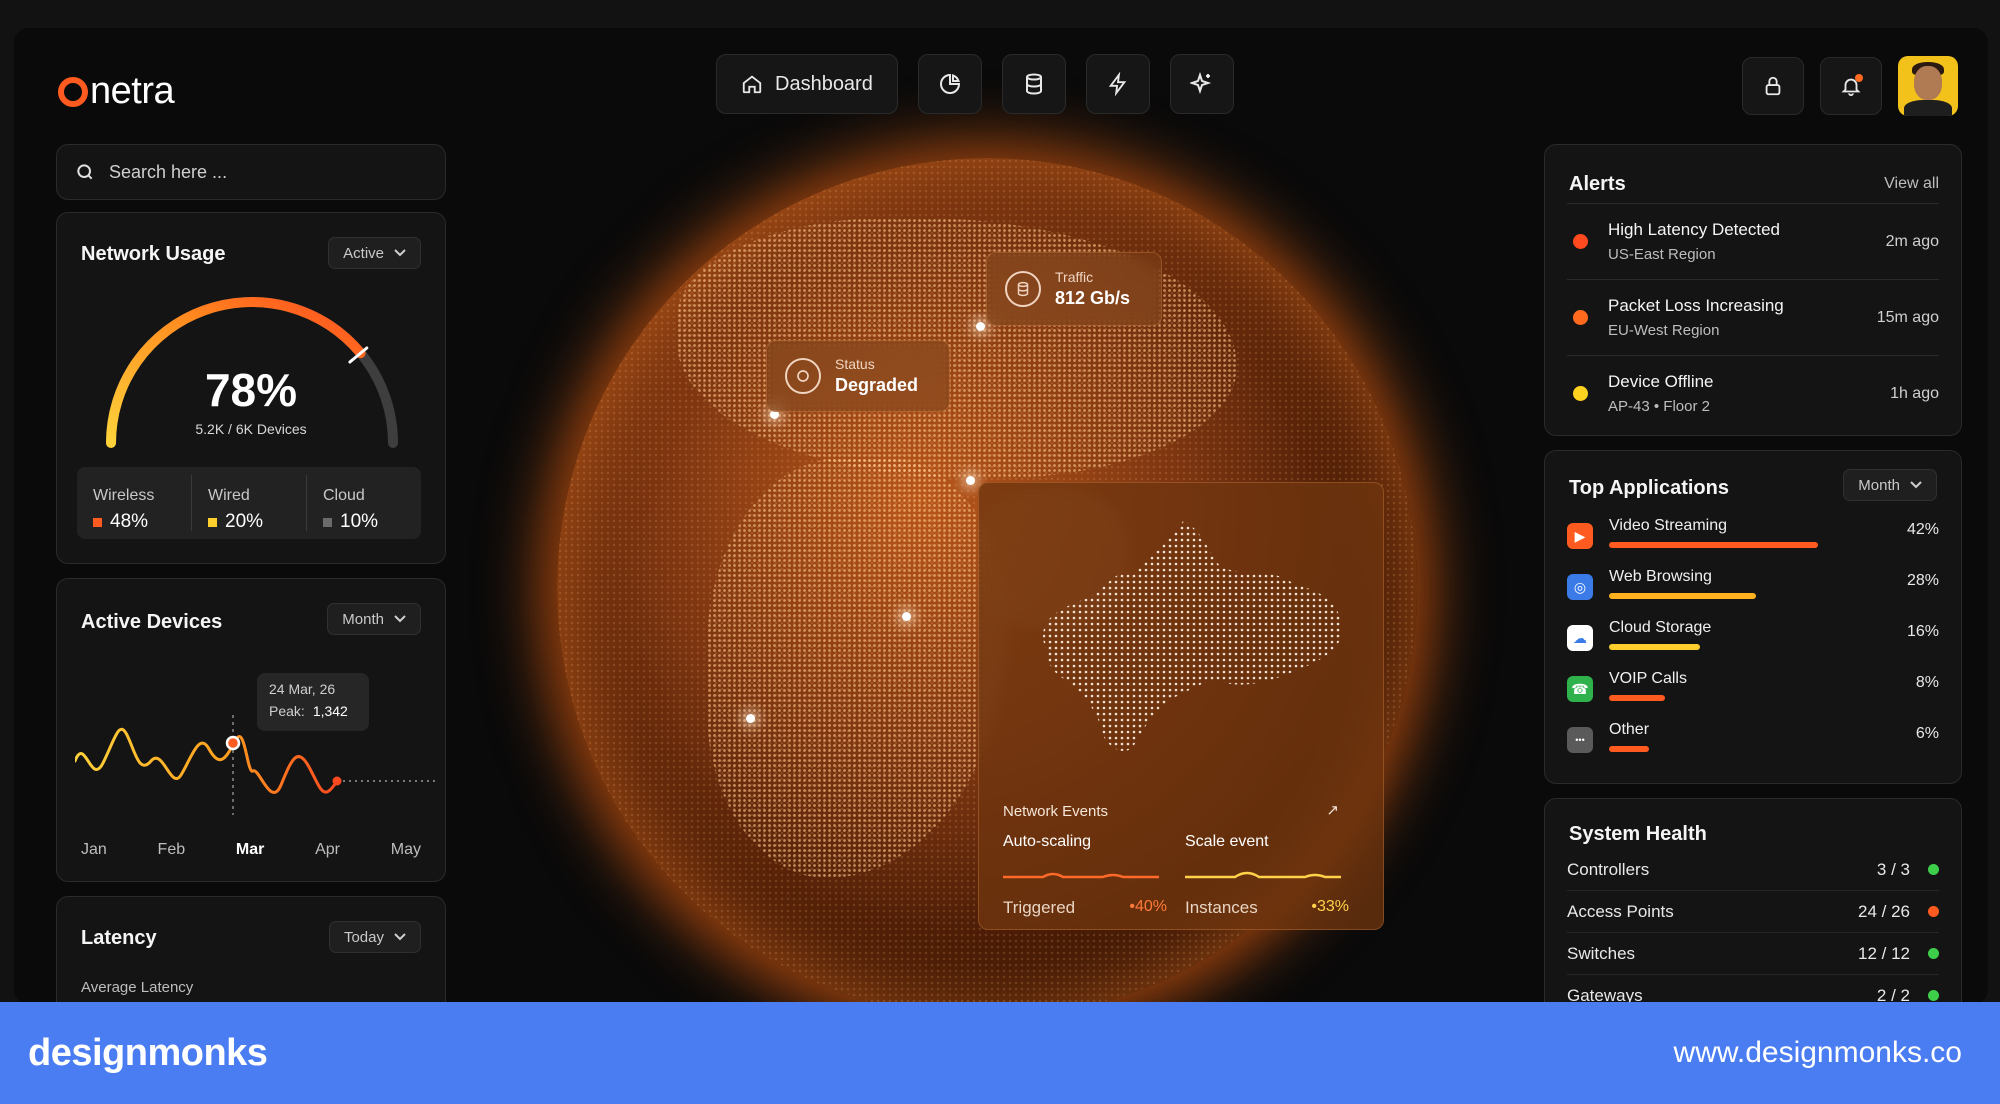 The width and height of the screenshot is (2000, 1104). I want to click on network-usage-title: Network Usage, so click(153, 254).